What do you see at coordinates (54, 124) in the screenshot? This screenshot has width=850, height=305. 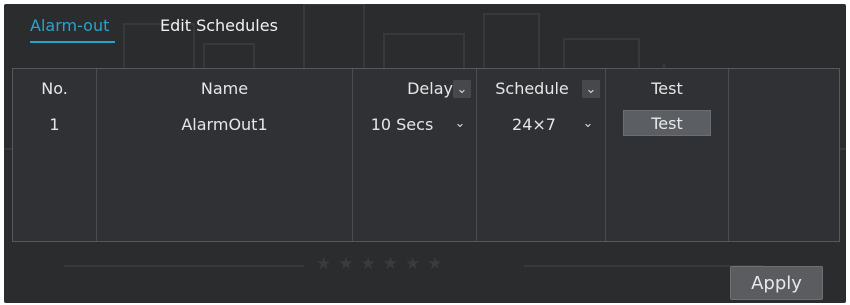 I see `row-number: 1` at bounding box center [54, 124].